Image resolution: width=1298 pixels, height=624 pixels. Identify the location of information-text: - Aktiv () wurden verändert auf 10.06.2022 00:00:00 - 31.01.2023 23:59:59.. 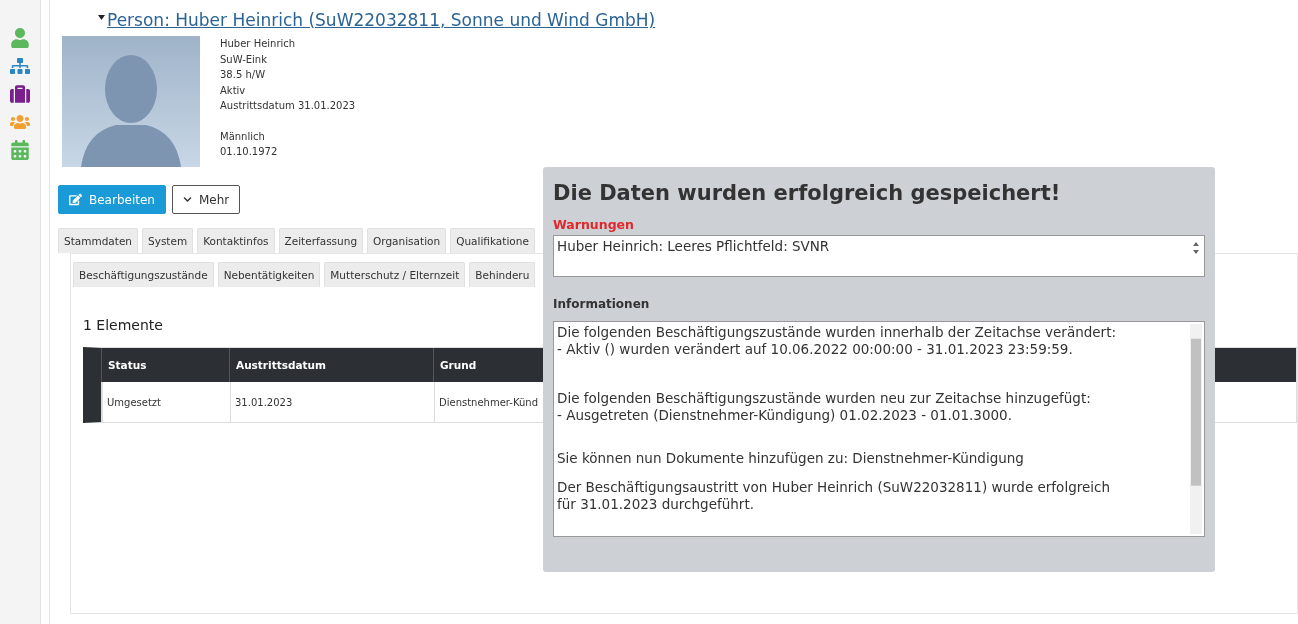
(815, 349).